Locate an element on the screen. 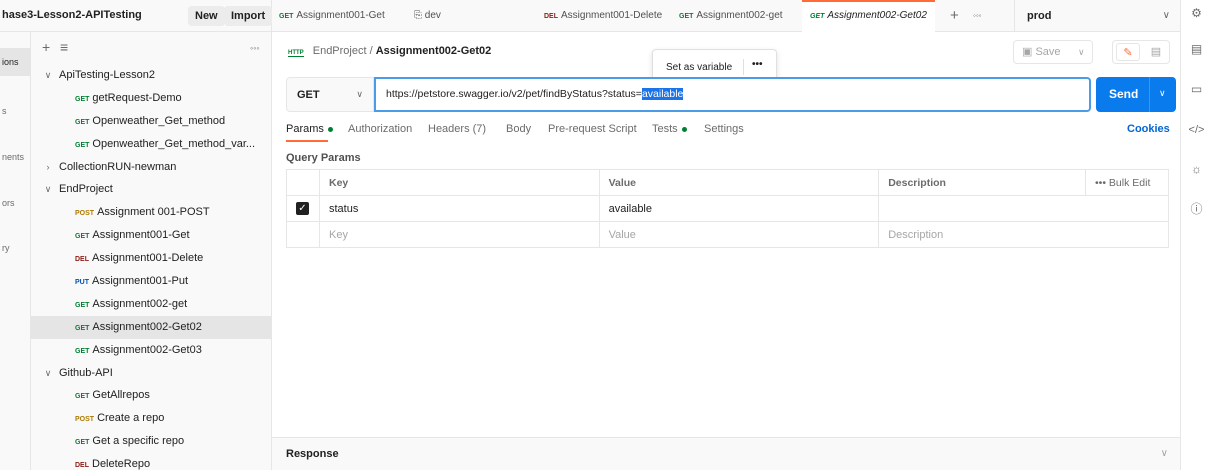 This screenshot has width=1211, height=470. lightbulb-icon: ☼ is located at coordinates (1196, 169).